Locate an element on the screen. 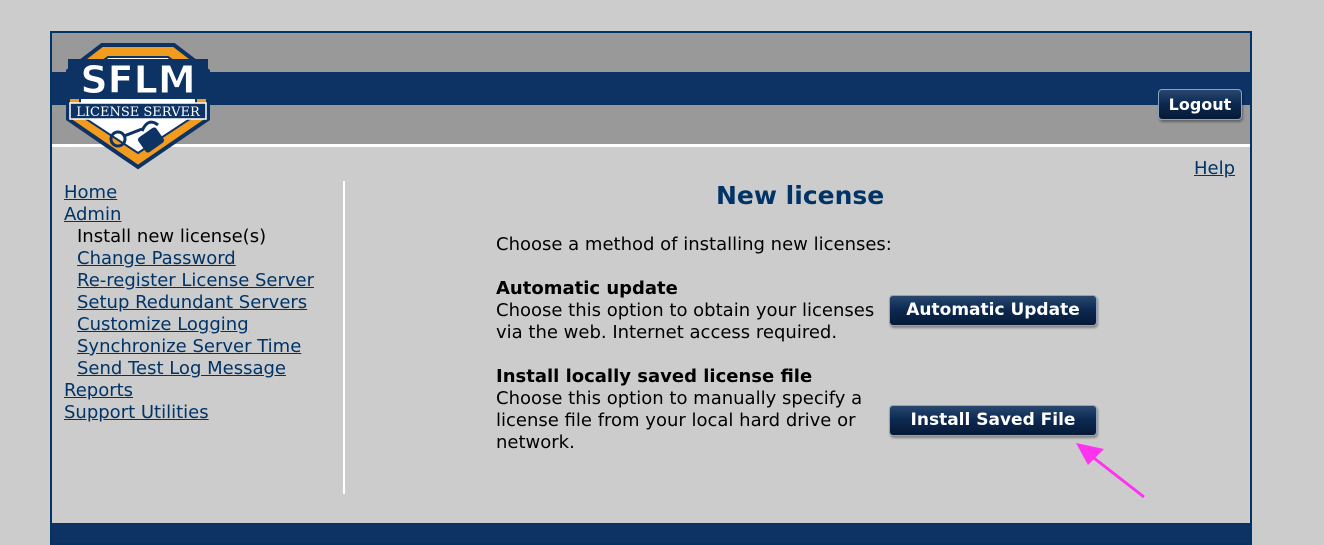  sflm-logo: SFLM LICENSE SERVER is located at coordinates (138, 106).